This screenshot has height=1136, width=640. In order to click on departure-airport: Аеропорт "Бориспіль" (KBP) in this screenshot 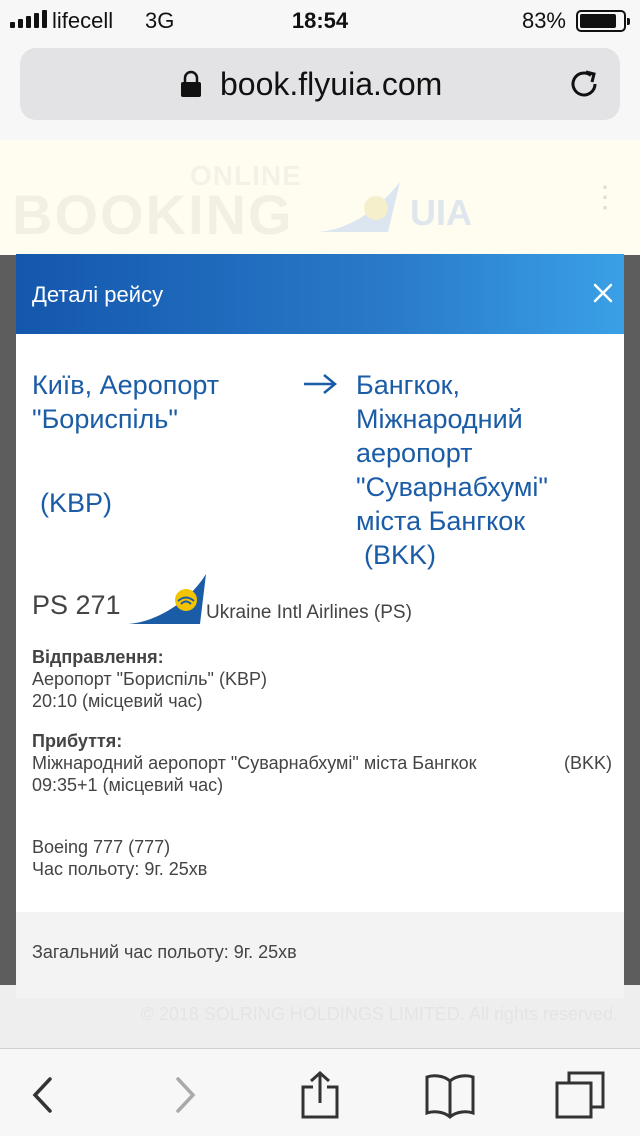, I will do `click(149, 679)`.